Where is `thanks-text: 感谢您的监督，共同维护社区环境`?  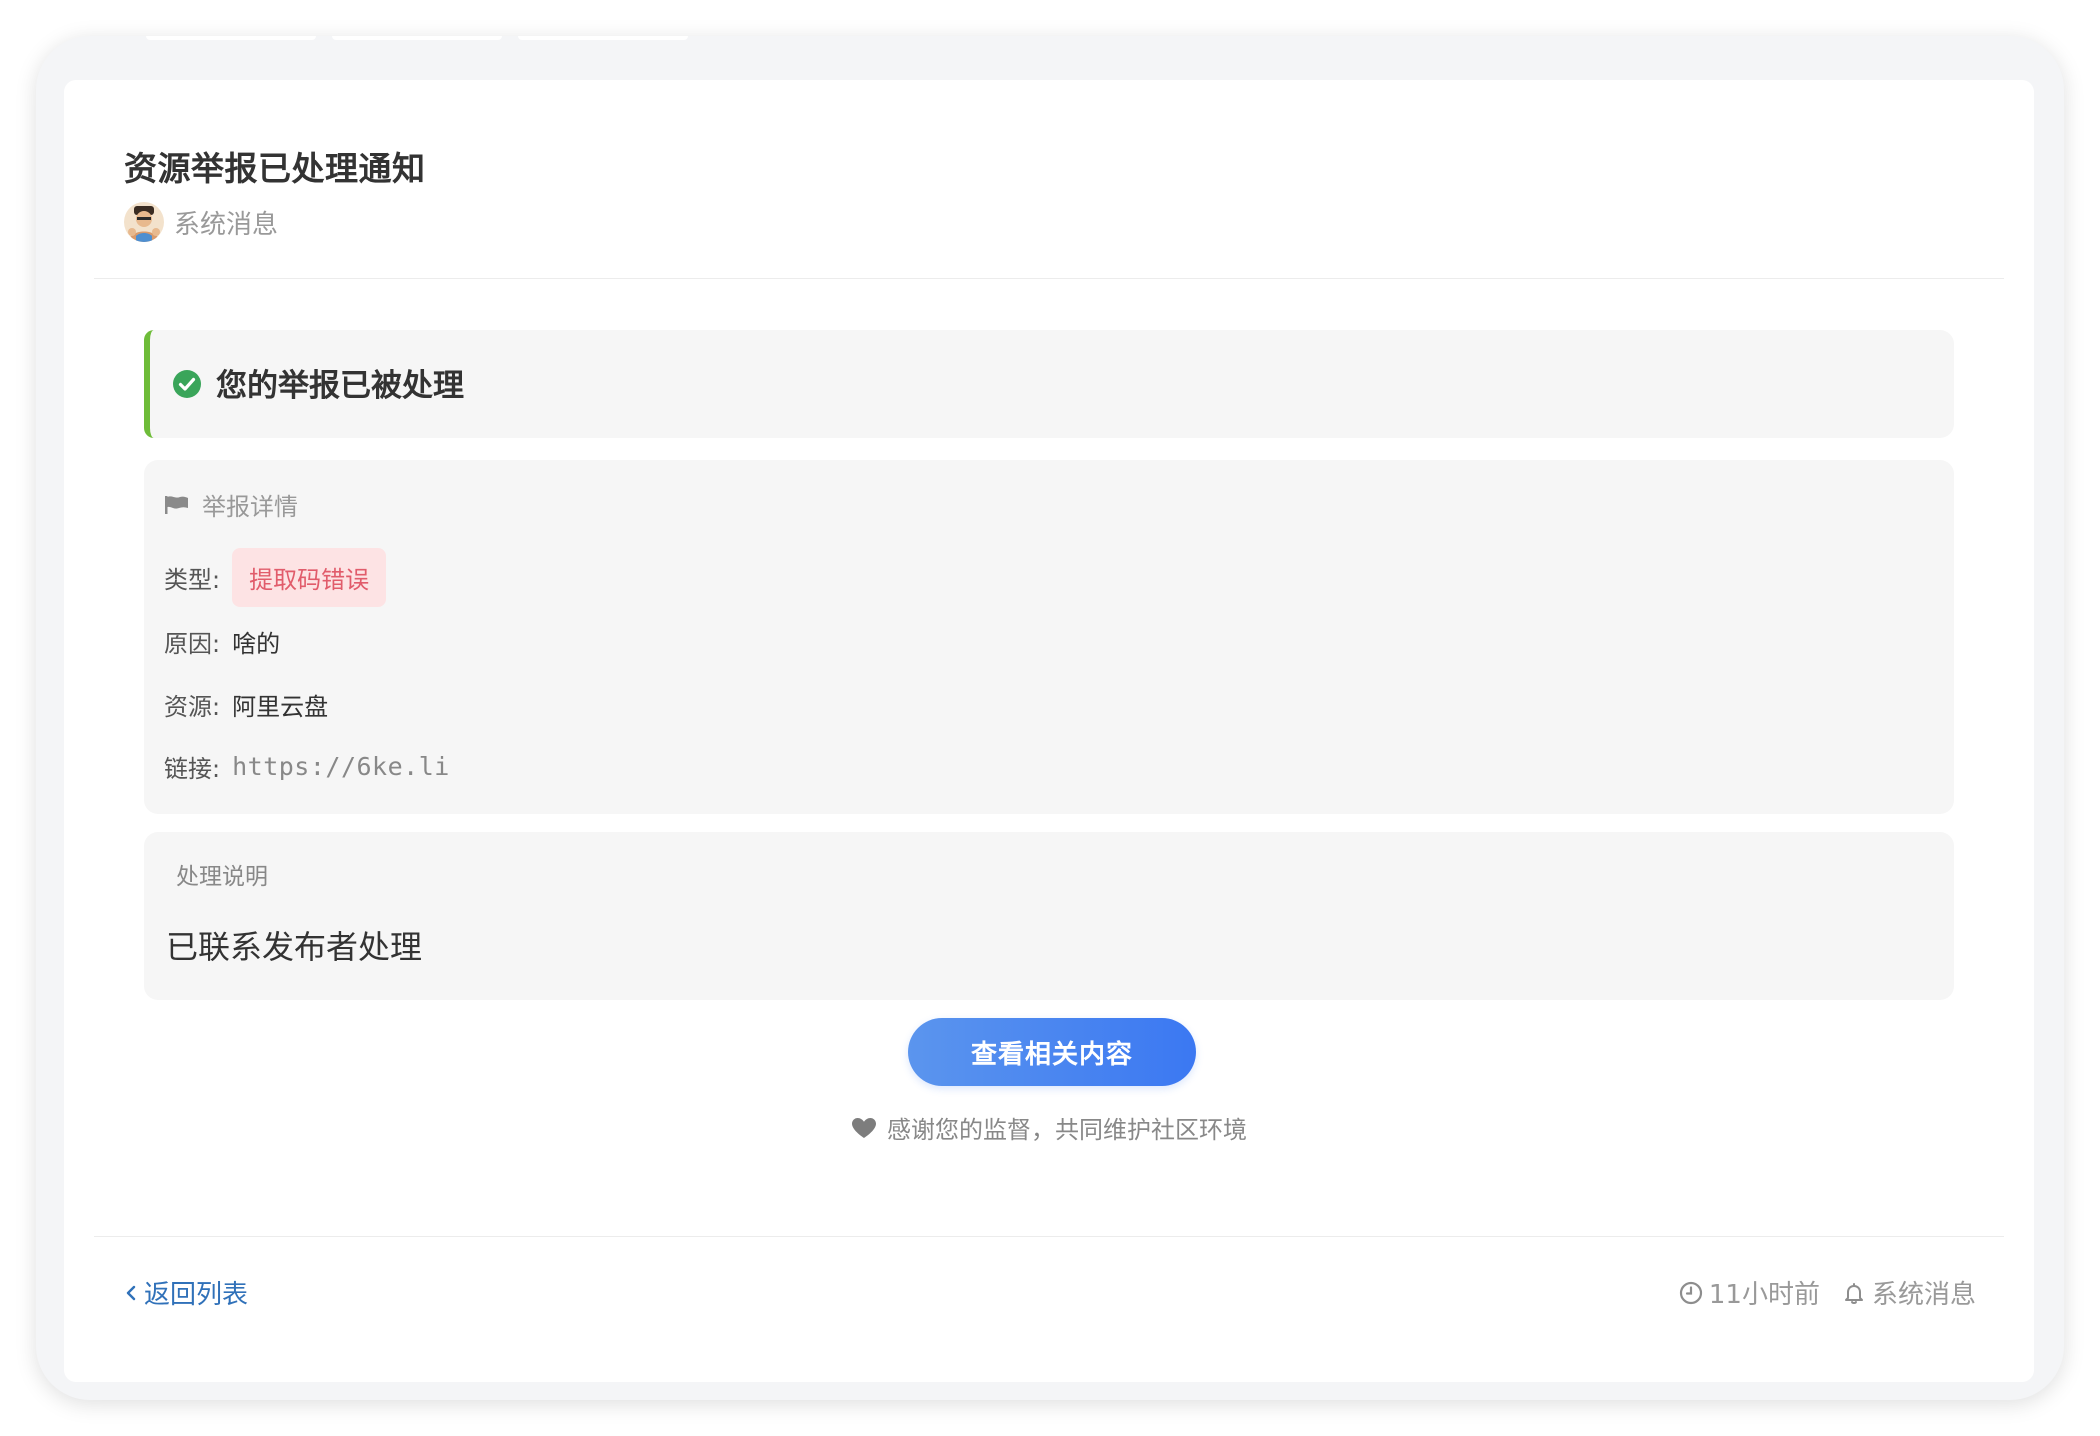
thanks-text: 感谢您的监督，共同维护社区环境 is located at coordinates (1067, 1130).